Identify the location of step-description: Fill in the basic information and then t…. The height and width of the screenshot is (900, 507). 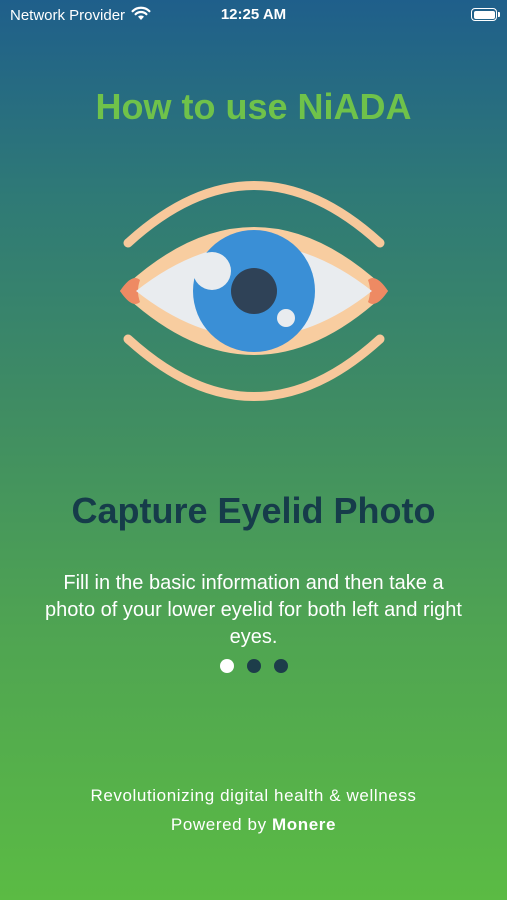
(253, 610).